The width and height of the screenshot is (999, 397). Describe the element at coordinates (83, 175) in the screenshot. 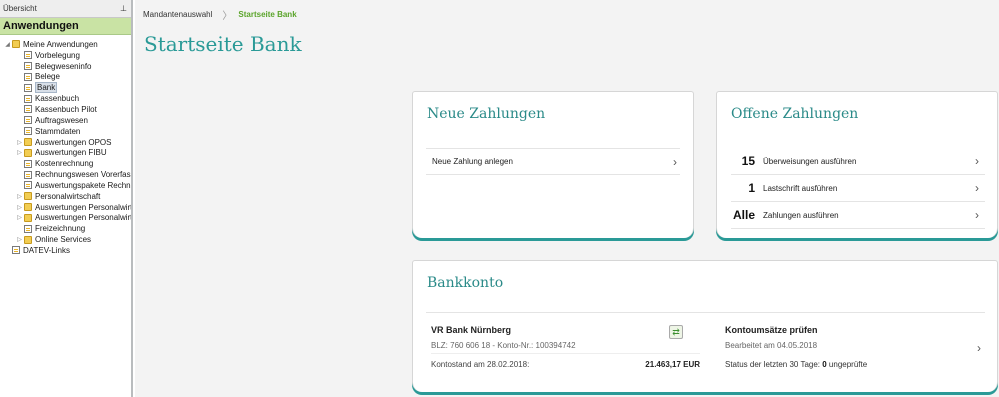

I see `tree-item-label: Rechnungswesen Vorerfass` at that location.